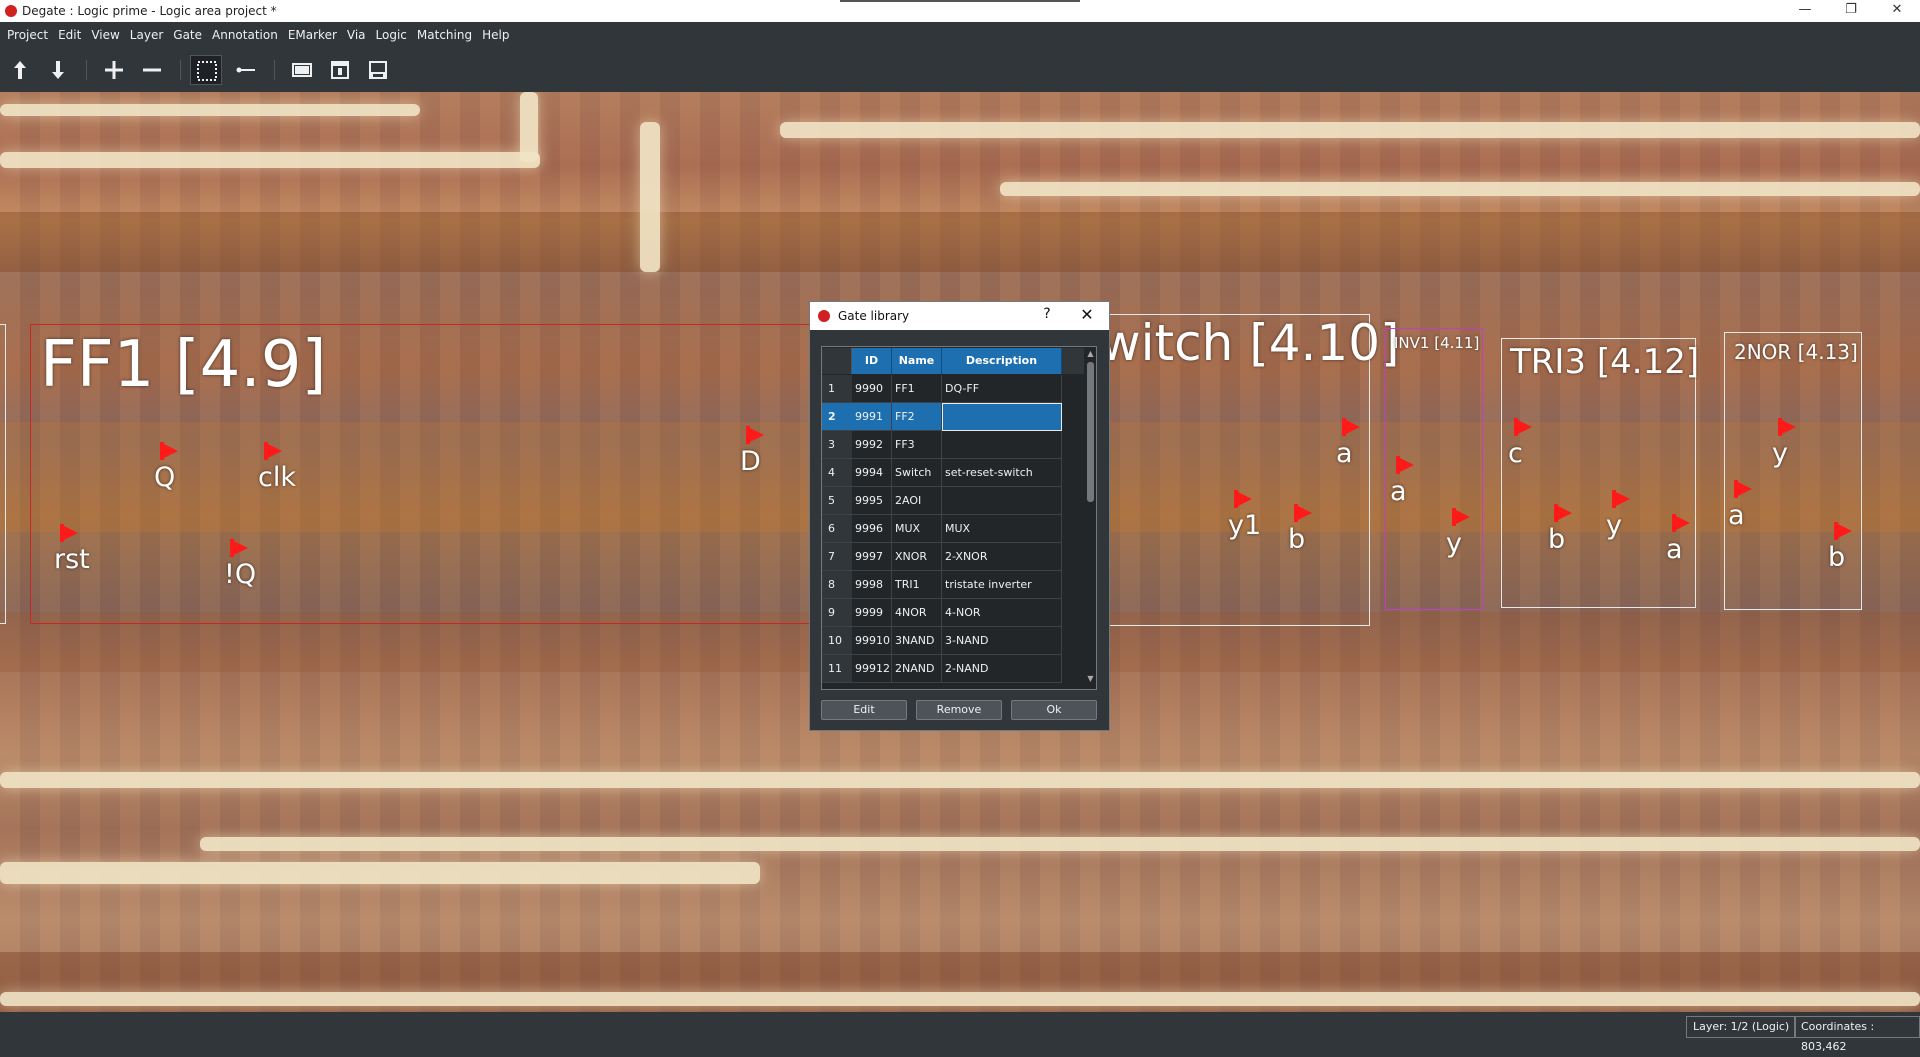  What do you see at coordinates (1002, 669) in the screenshot?
I see `cell-description: 2-NAND` at bounding box center [1002, 669].